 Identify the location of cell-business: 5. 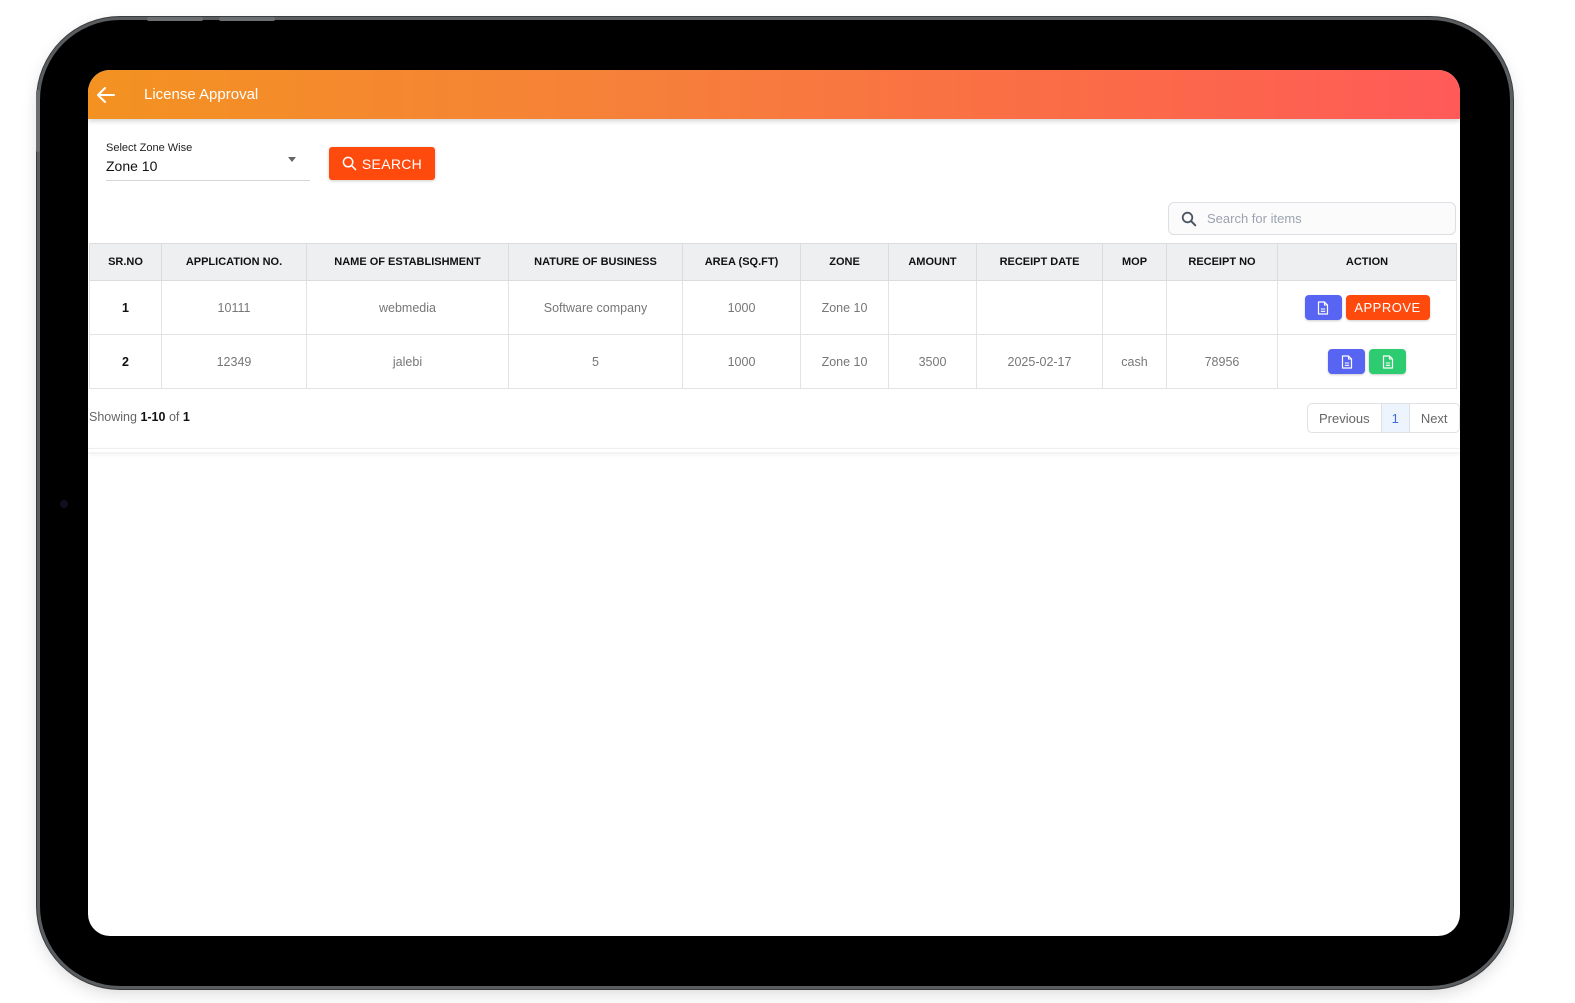
(595, 361).